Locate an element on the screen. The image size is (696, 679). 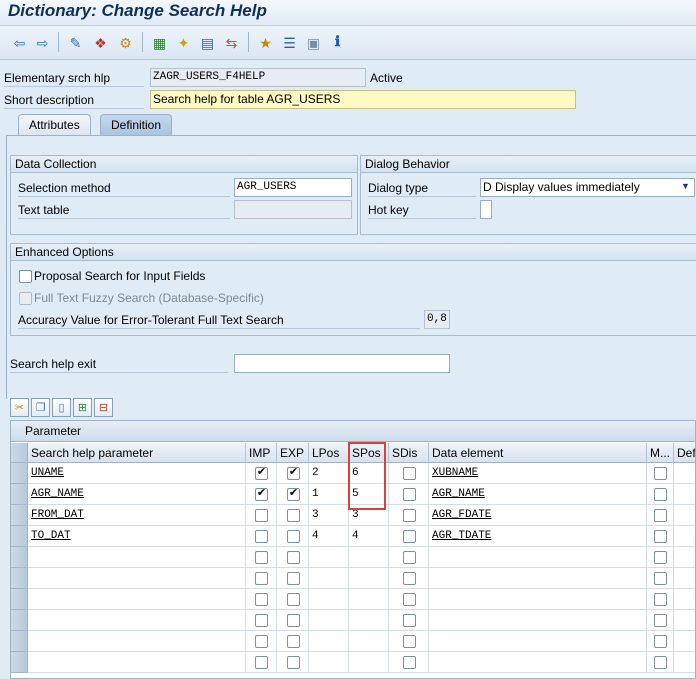
info-icon: ℹ is located at coordinates (337, 42).